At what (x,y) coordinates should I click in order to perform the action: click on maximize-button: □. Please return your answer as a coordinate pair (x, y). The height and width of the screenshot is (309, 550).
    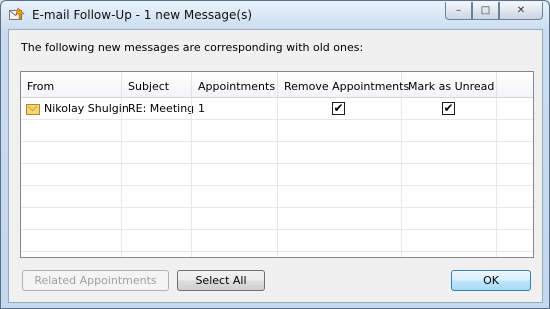
    Looking at the image, I should click on (485, 11).